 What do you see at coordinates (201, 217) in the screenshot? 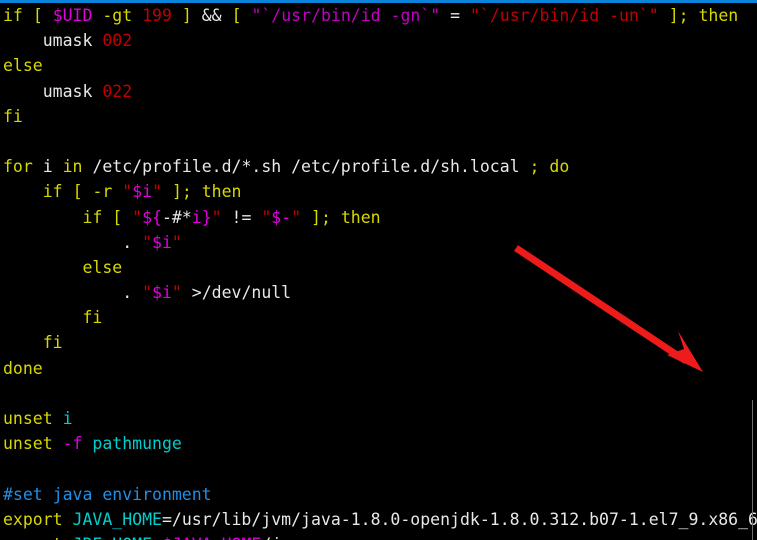
I see `param-expansion-close: i}` at bounding box center [201, 217].